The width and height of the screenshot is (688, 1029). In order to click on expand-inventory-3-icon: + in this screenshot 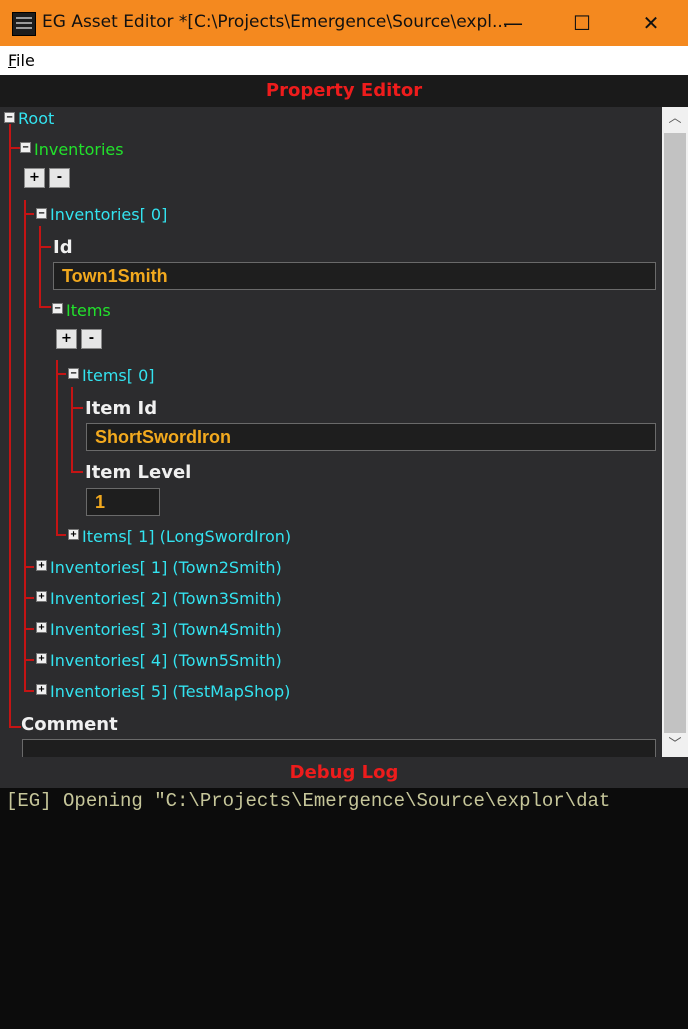, I will do `click(41, 627)`.